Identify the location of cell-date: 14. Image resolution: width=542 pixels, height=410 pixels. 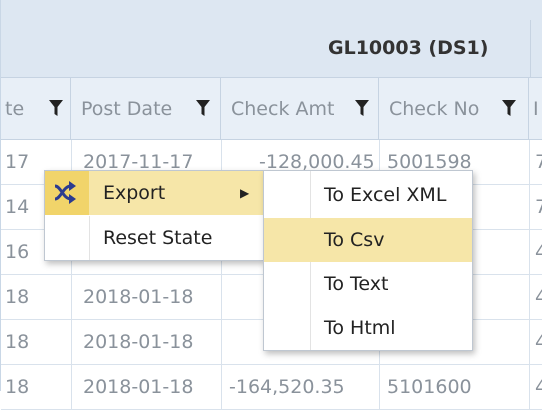
(17, 207).